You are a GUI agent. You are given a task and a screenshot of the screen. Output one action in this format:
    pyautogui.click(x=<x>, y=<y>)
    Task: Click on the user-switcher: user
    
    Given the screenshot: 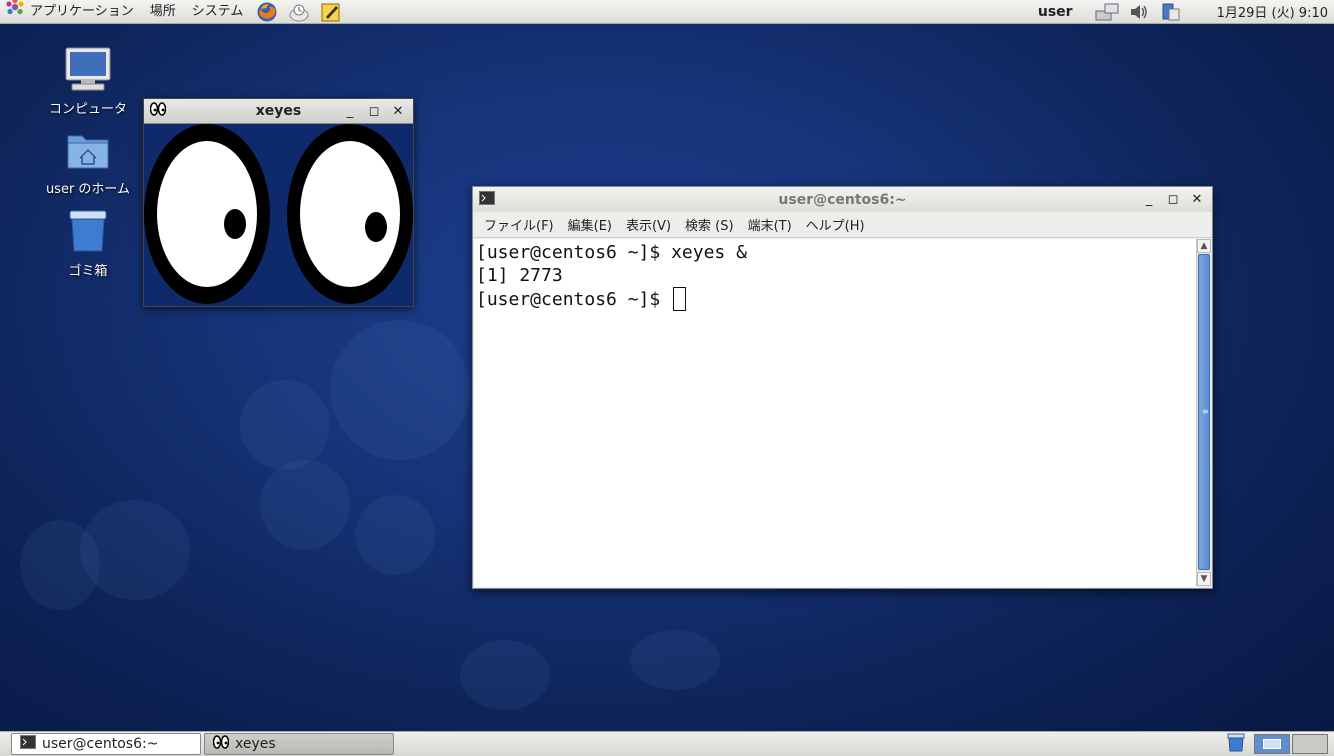 What is the action you would take?
    pyautogui.click(x=1060, y=12)
    